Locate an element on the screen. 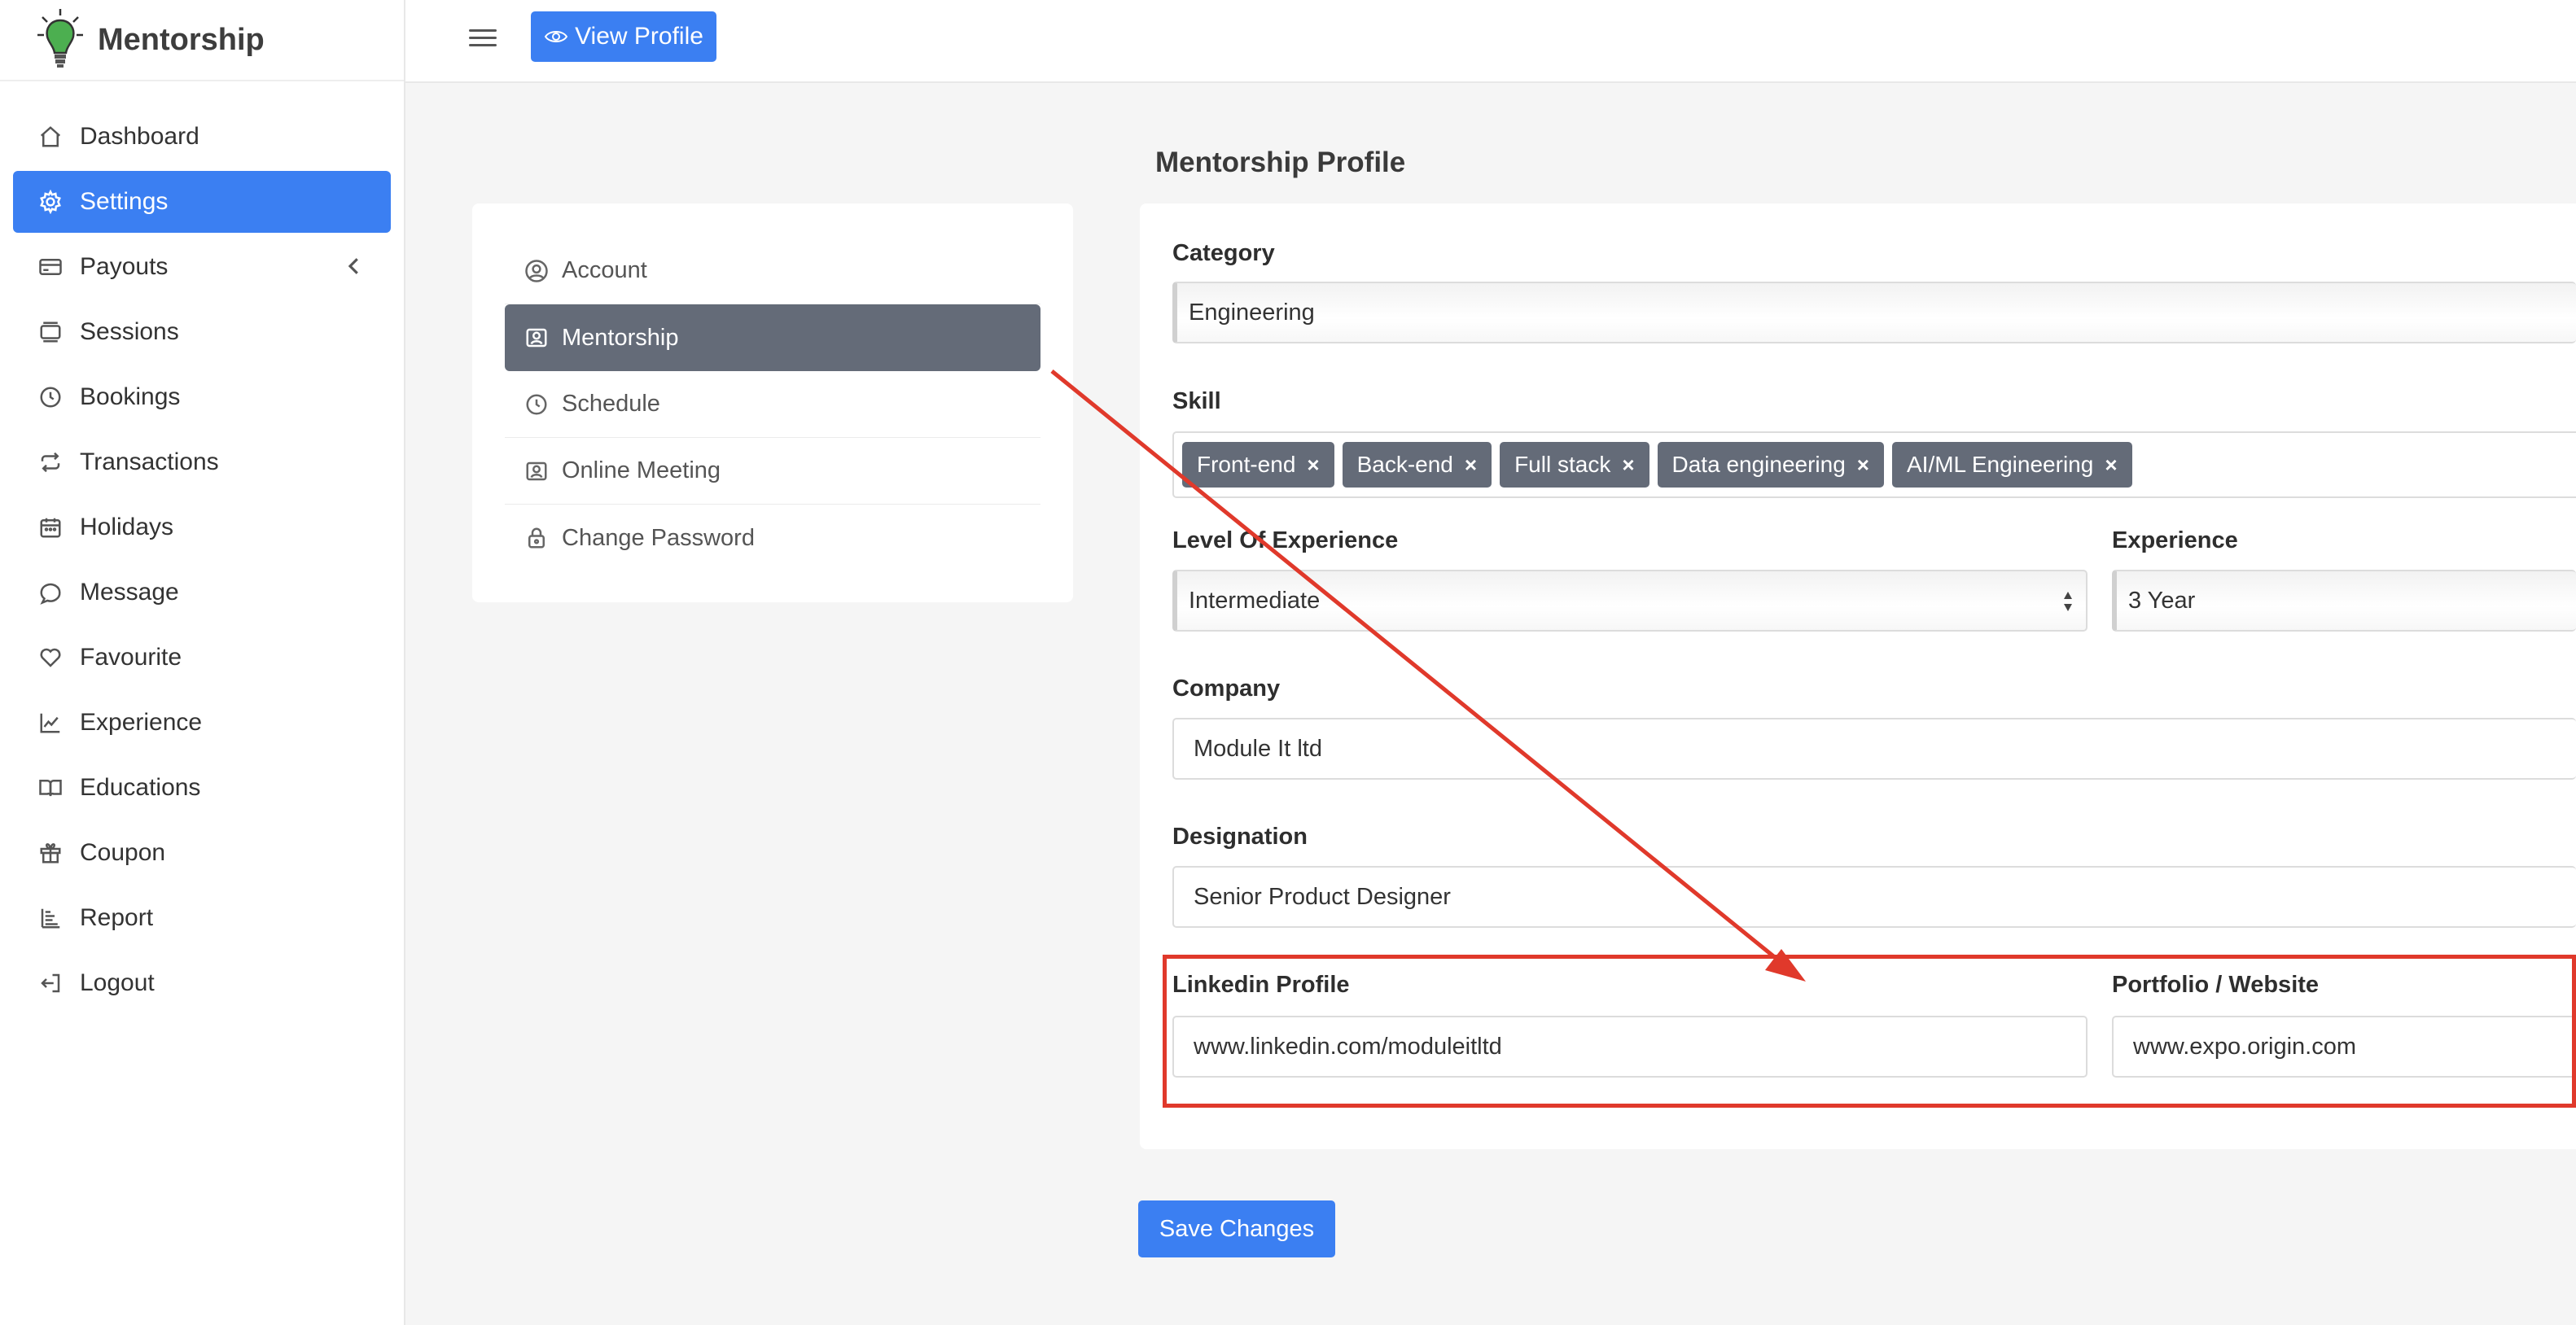 The image size is (2576, 1325). category-select: Engineering is located at coordinates (1874, 312).